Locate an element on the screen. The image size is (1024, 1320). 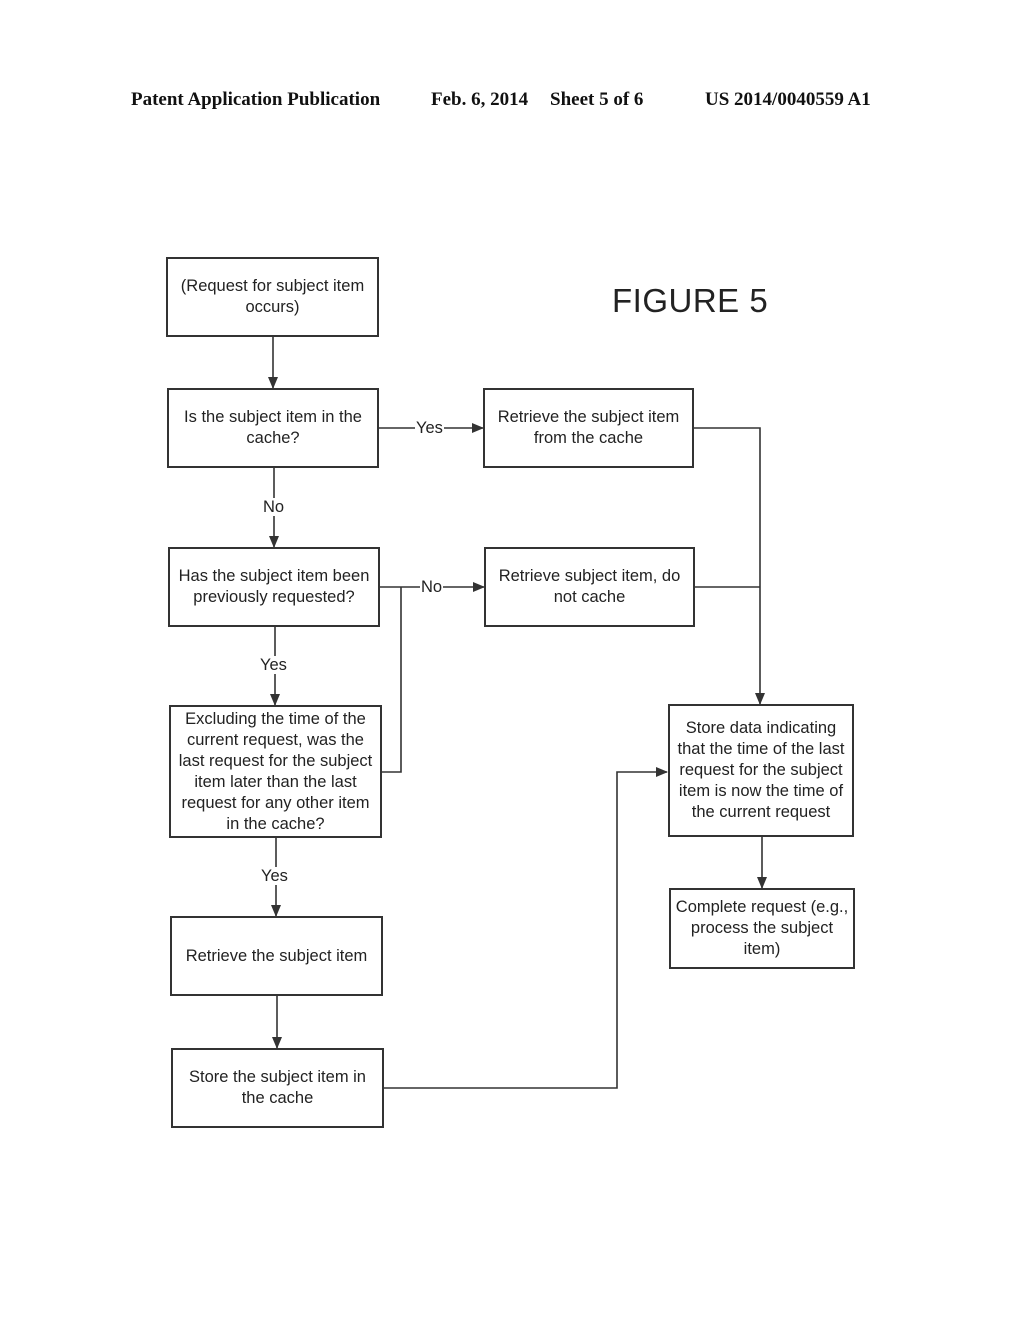
edge-cache-hit-to-store-time is located at coordinates (729, 566).